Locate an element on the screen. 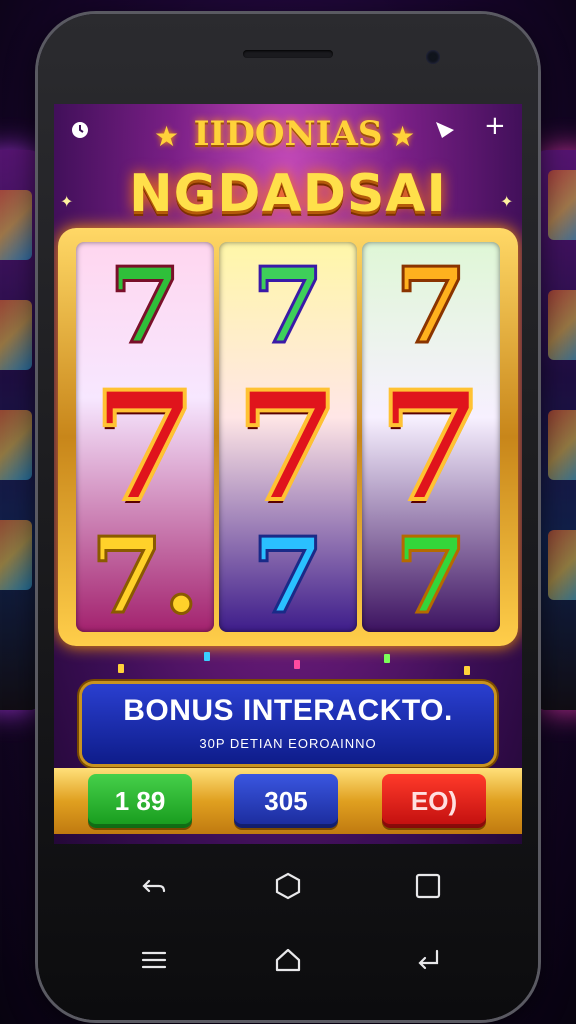 The width and height of the screenshot is (576, 1024). bonus-title: BONUS INTERACKTO. is located at coordinates (288, 710).